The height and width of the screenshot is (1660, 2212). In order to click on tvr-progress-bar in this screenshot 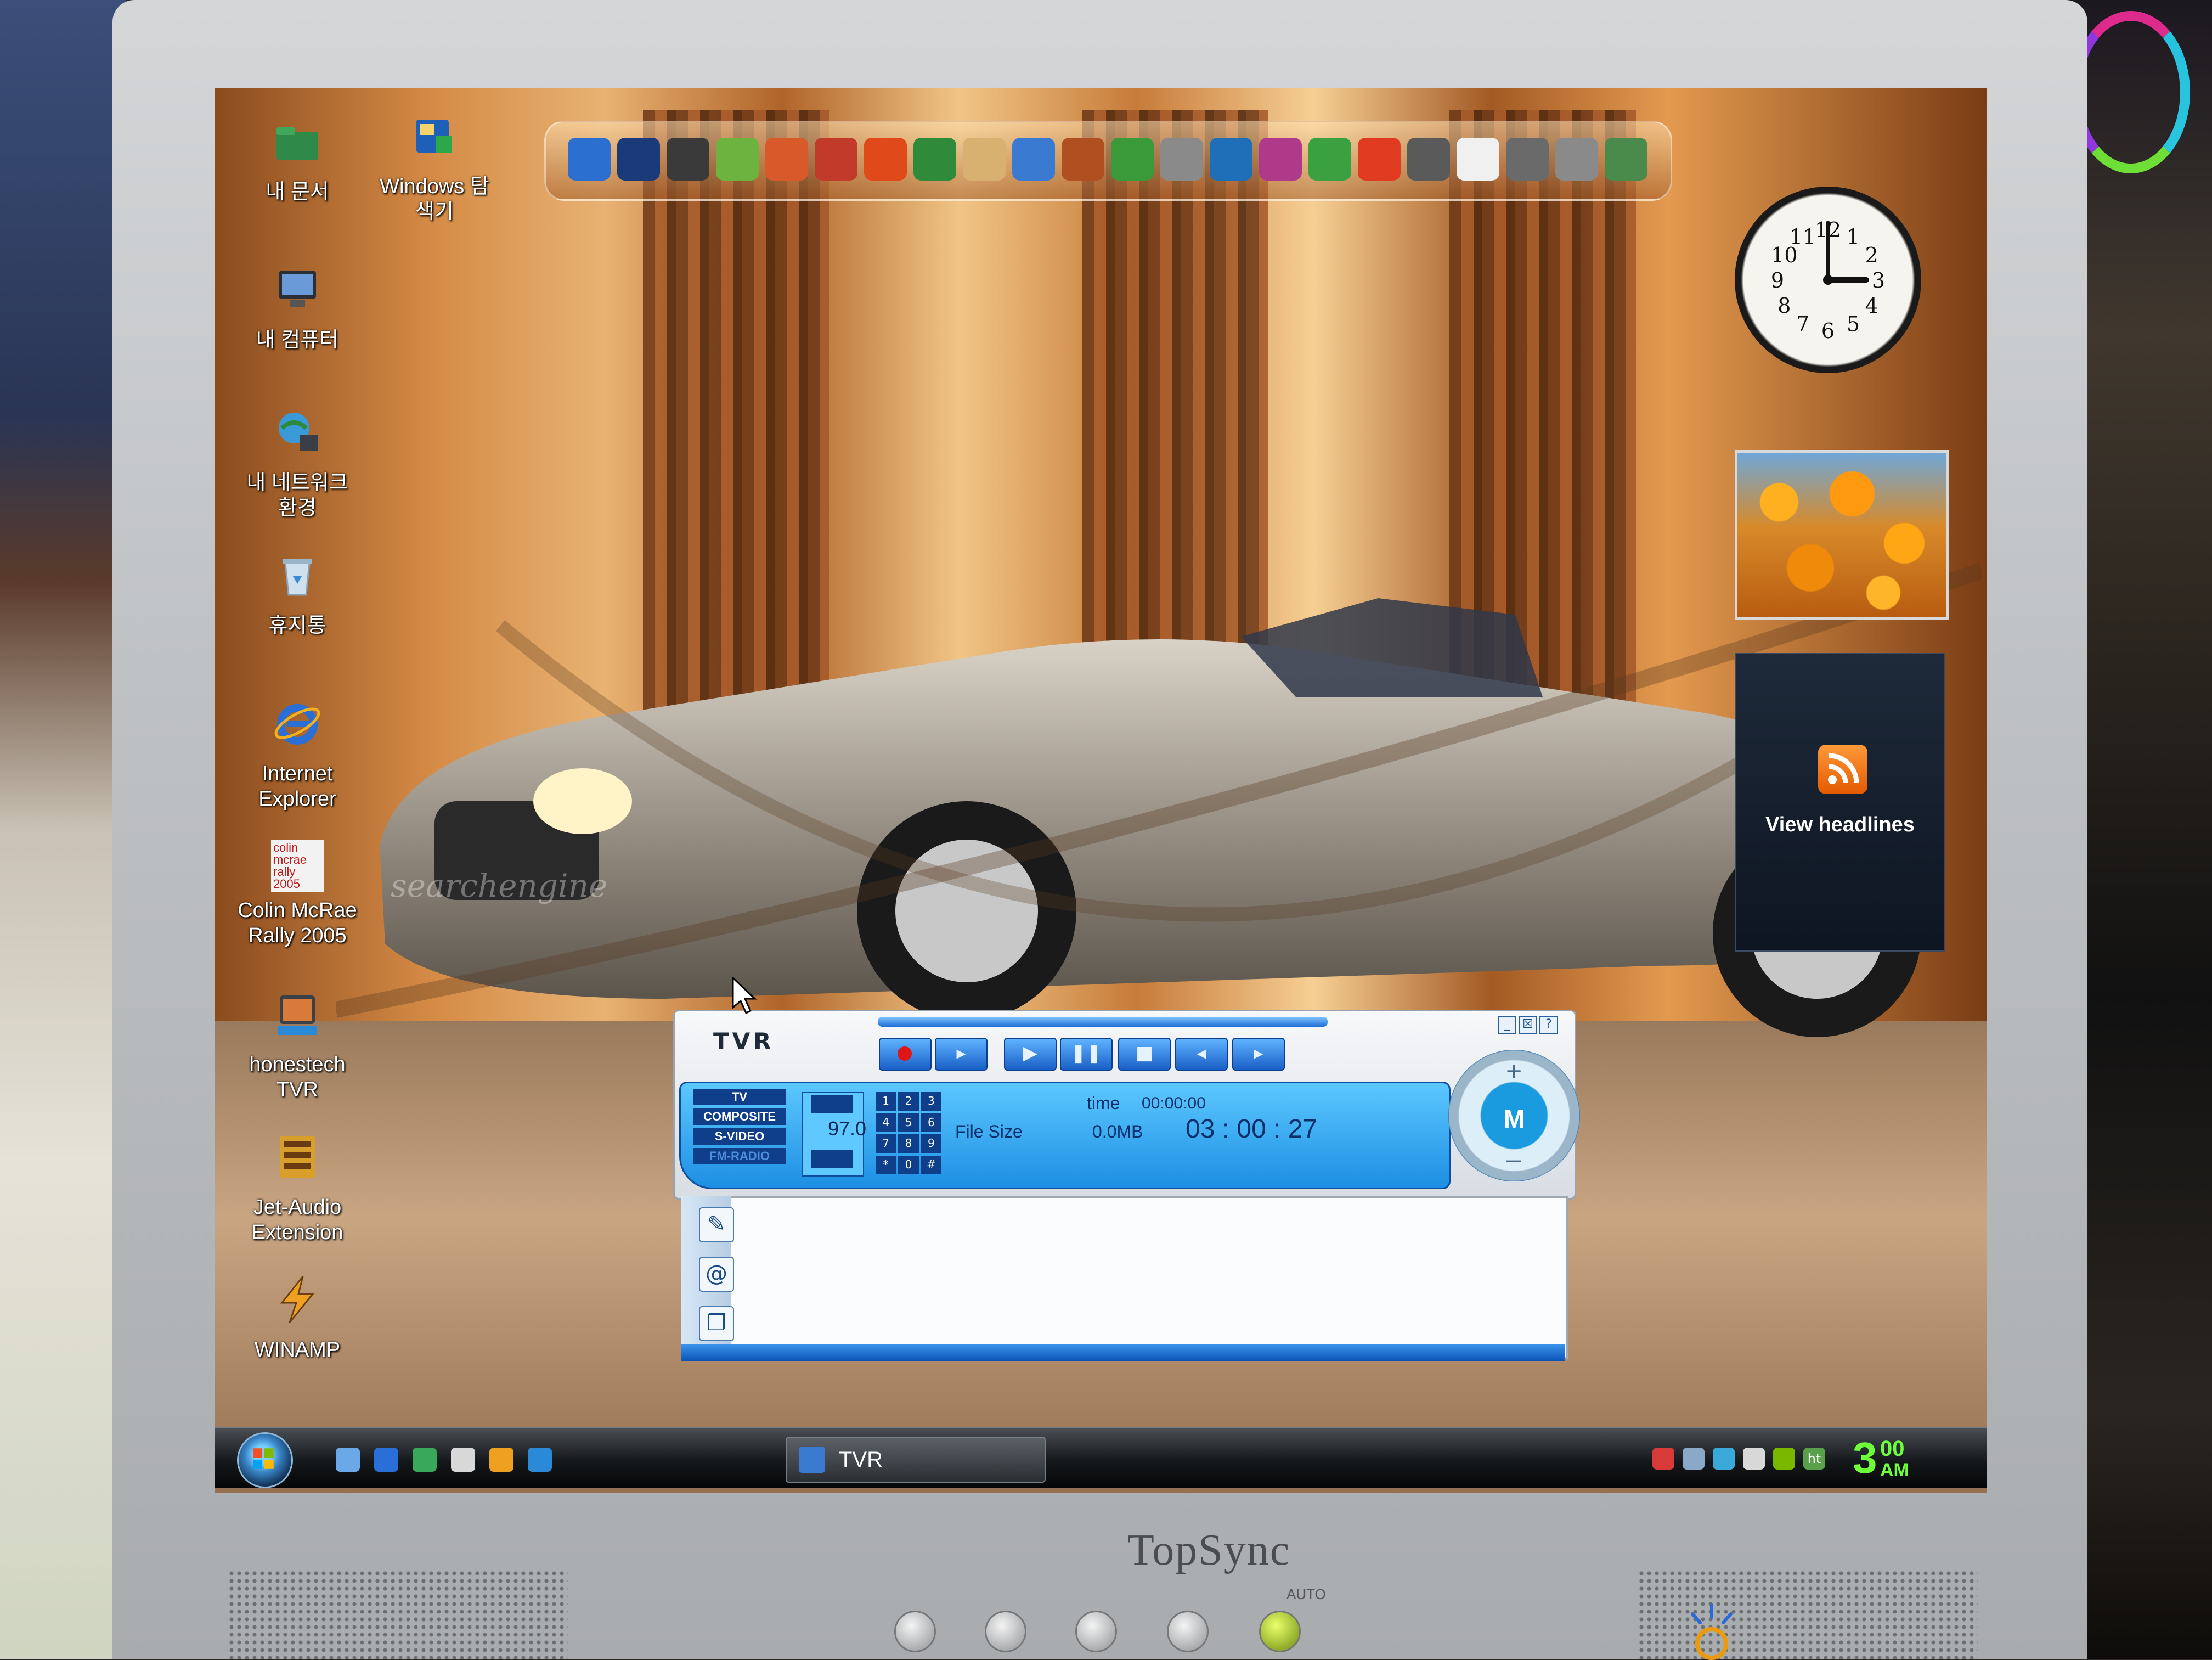, I will do `click(1103, 1022)`.